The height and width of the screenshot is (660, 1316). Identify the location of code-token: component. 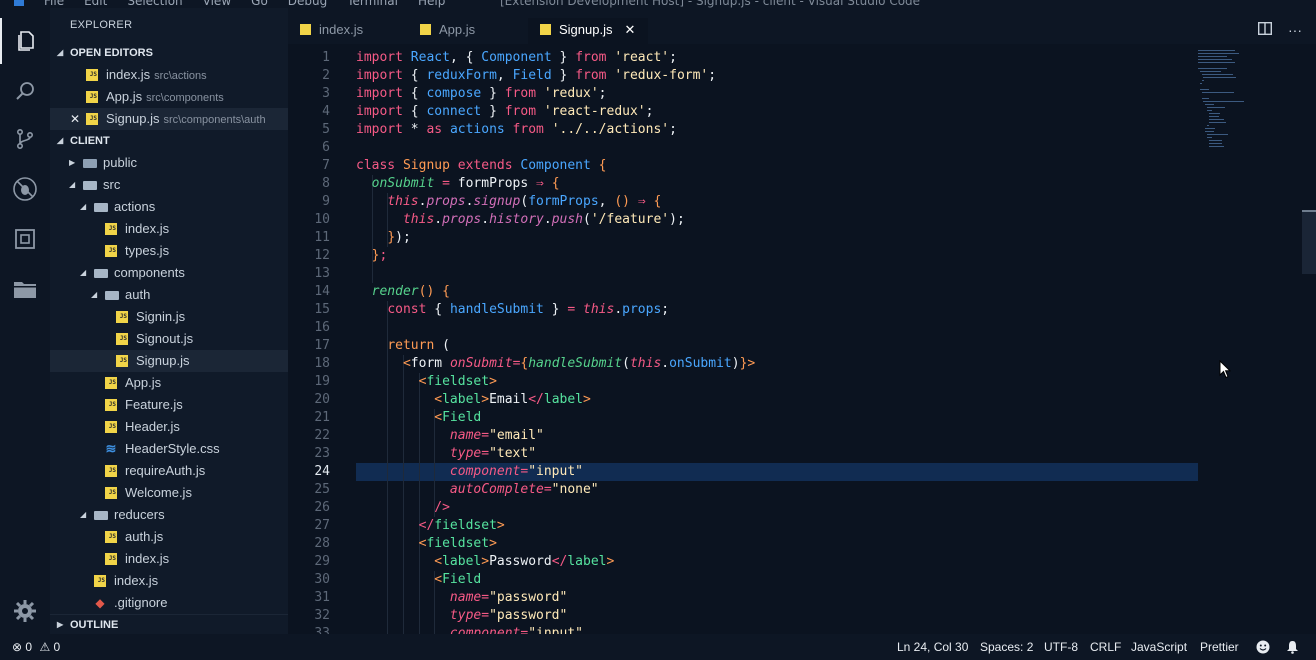
(485, 471).